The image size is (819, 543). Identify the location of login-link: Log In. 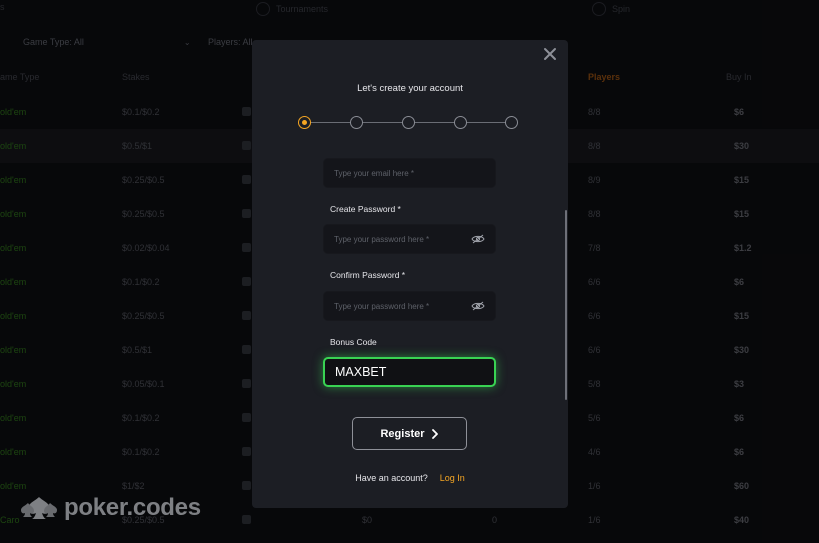
(452, 478).